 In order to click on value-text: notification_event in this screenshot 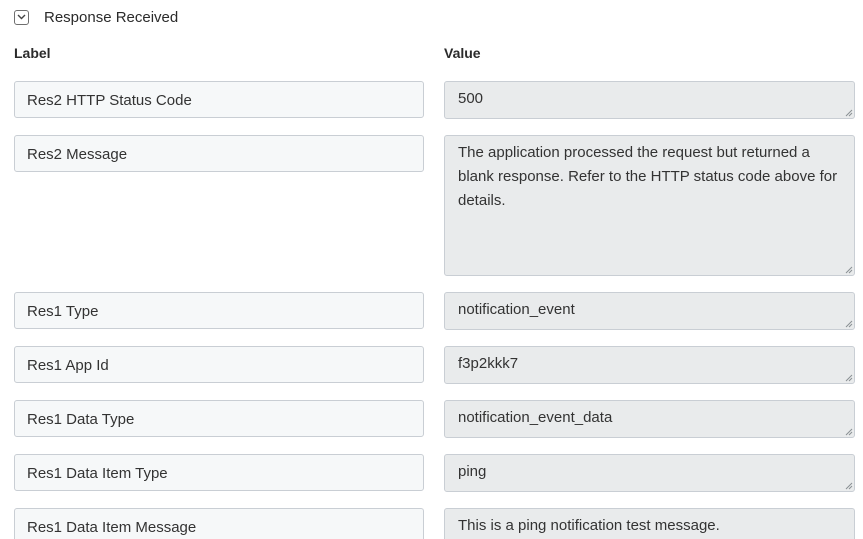, I will do `click(516, 309)`.